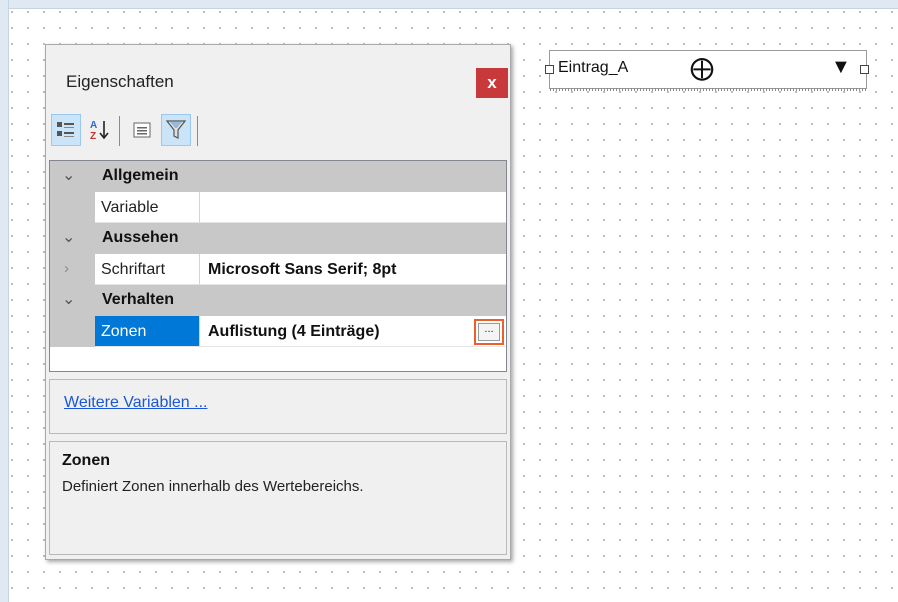  Describe the element at coordinates (147, 331) in the screenshot. I see `property-name: Zonen` at that location.